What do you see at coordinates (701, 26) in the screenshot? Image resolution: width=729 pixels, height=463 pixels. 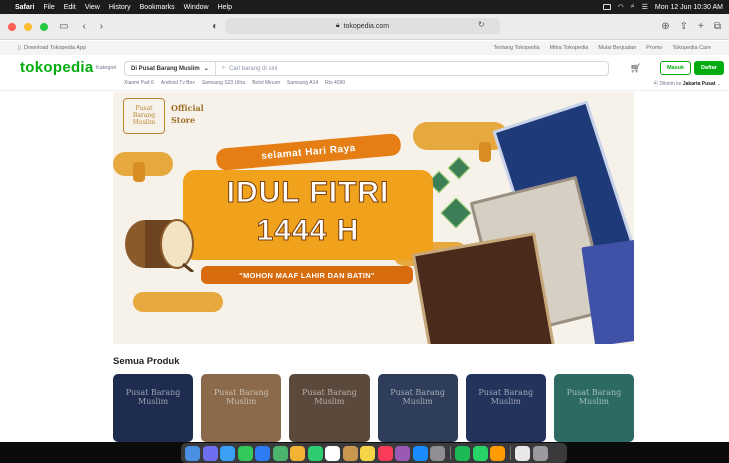 I see `new-tab-icon: +` at bounding box center [701, 26].